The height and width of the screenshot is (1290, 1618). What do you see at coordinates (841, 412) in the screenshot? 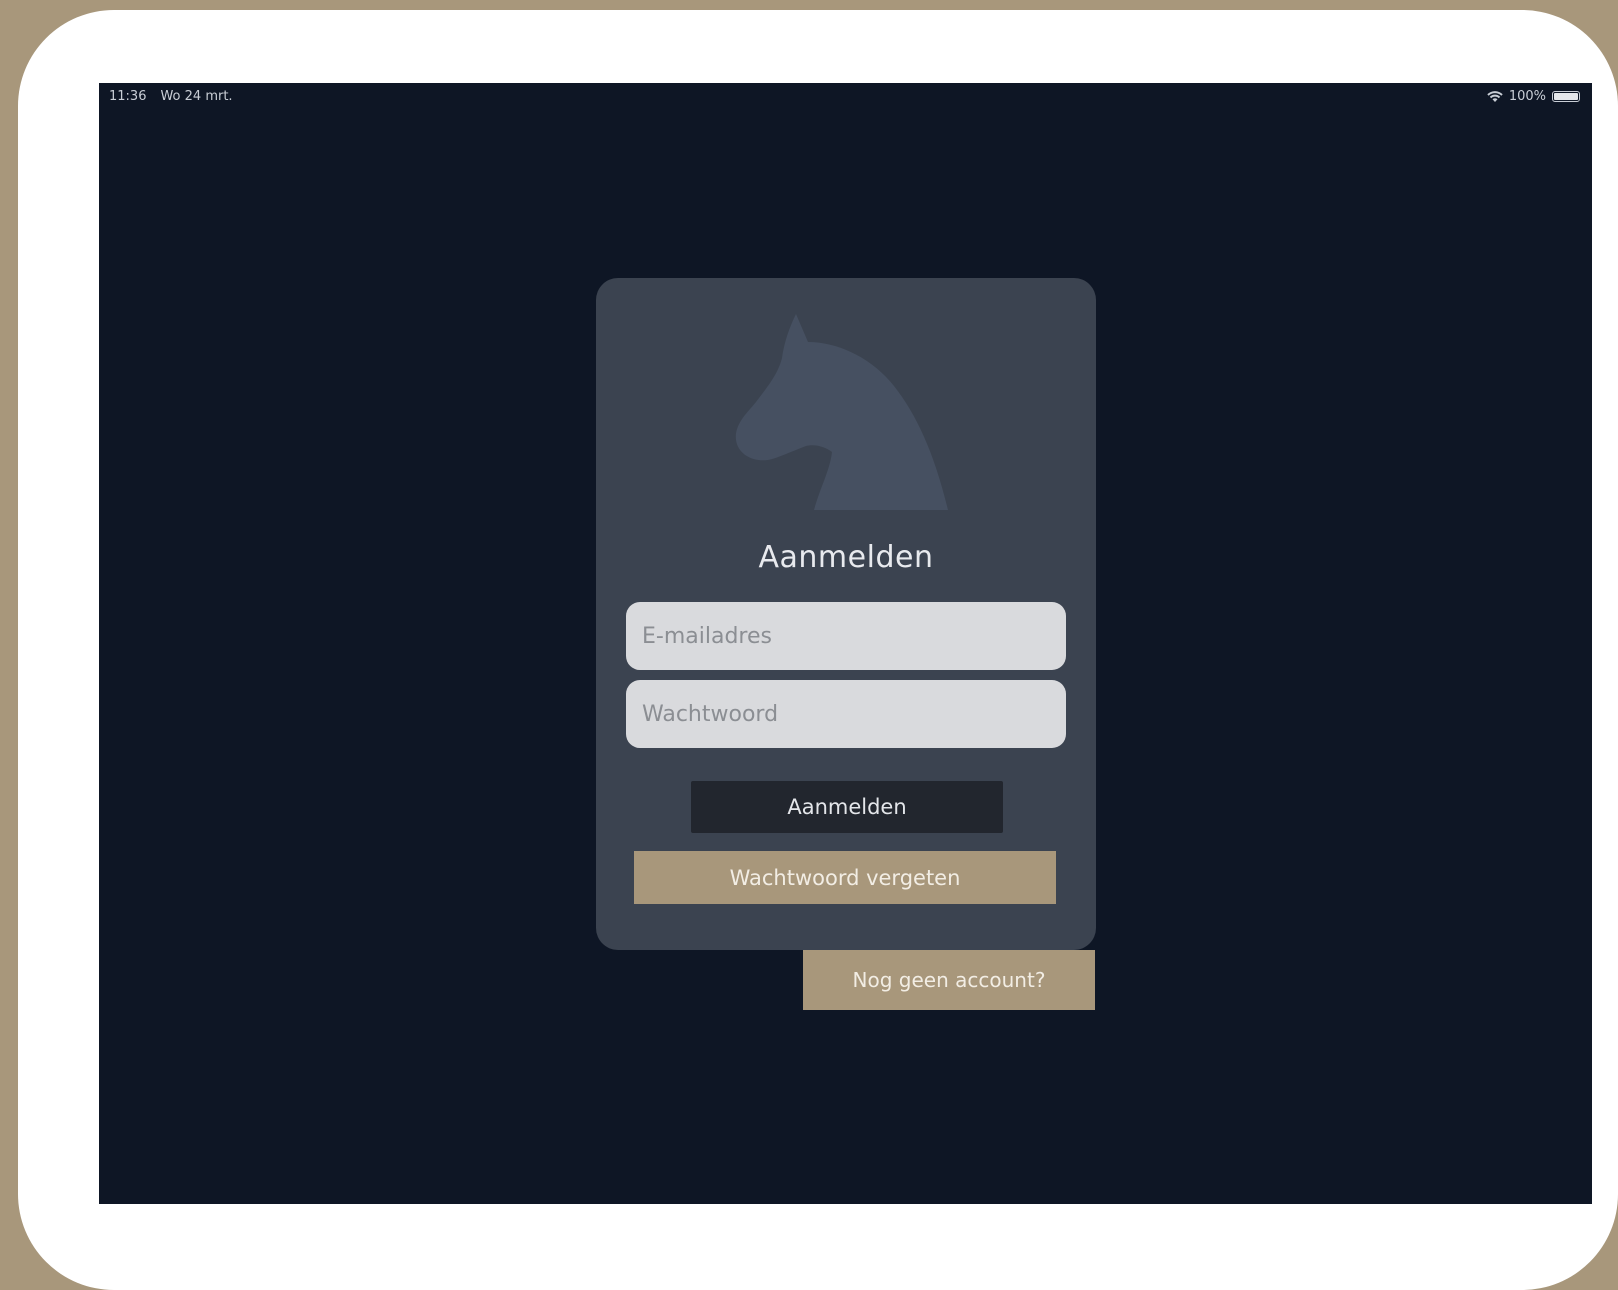
I see `horse-head-icon` at bounding box center [841, 412].